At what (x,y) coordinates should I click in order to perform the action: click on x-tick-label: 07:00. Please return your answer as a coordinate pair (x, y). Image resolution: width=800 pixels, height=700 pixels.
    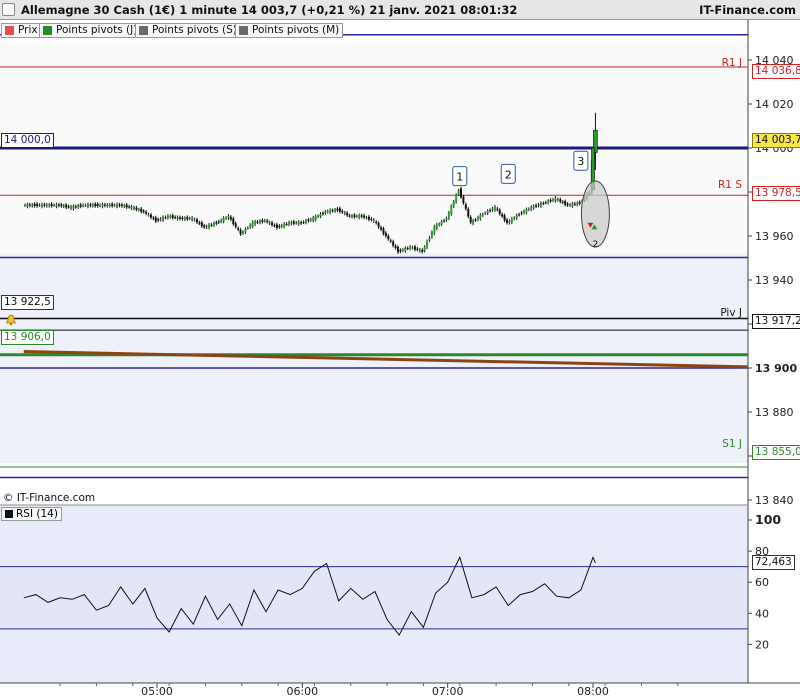
    Looking at the image, I should click on (448, 691).